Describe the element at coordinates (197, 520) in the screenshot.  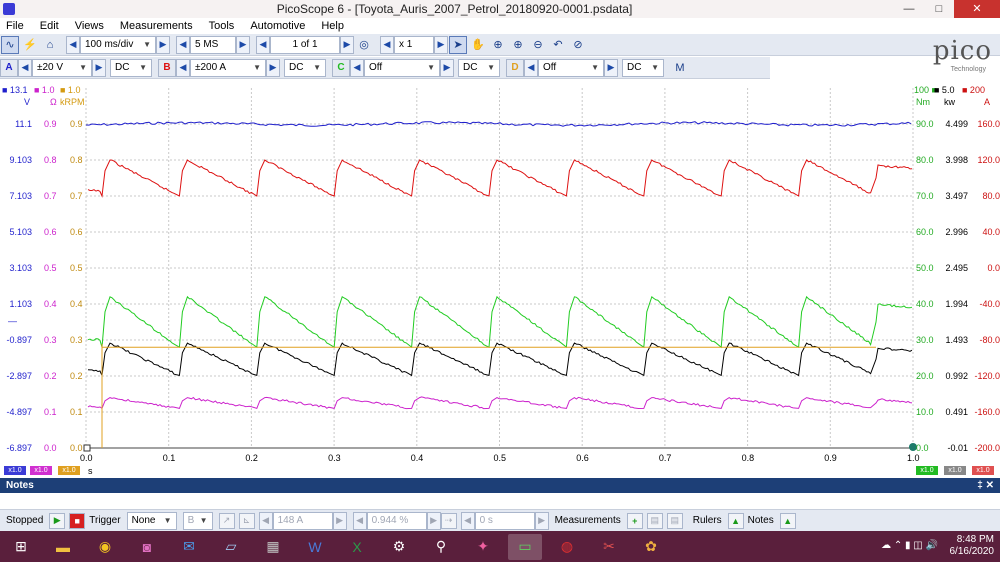
I see `trigger-channel-select: B ▼` at that location.